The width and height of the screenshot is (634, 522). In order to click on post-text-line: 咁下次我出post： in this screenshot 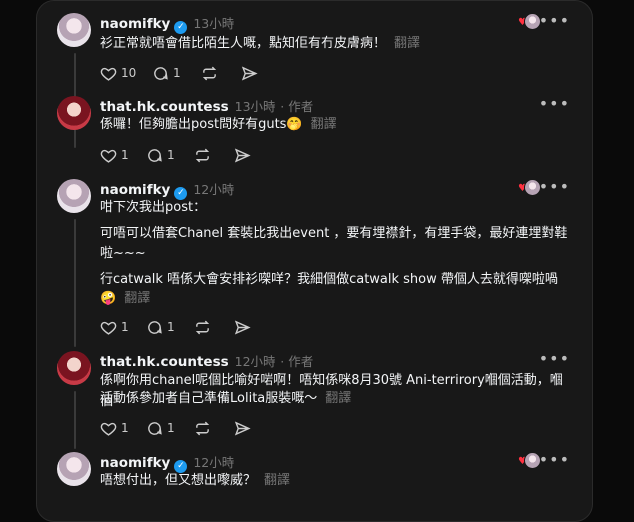, I will do `click(153, 207)`.